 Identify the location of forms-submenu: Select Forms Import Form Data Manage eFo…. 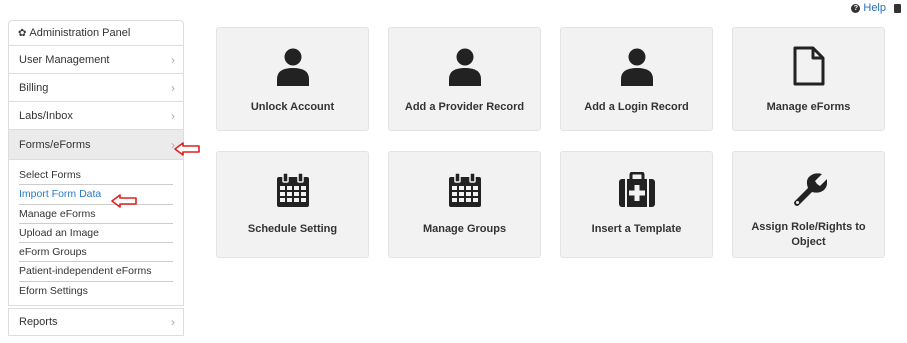
(96, 233).